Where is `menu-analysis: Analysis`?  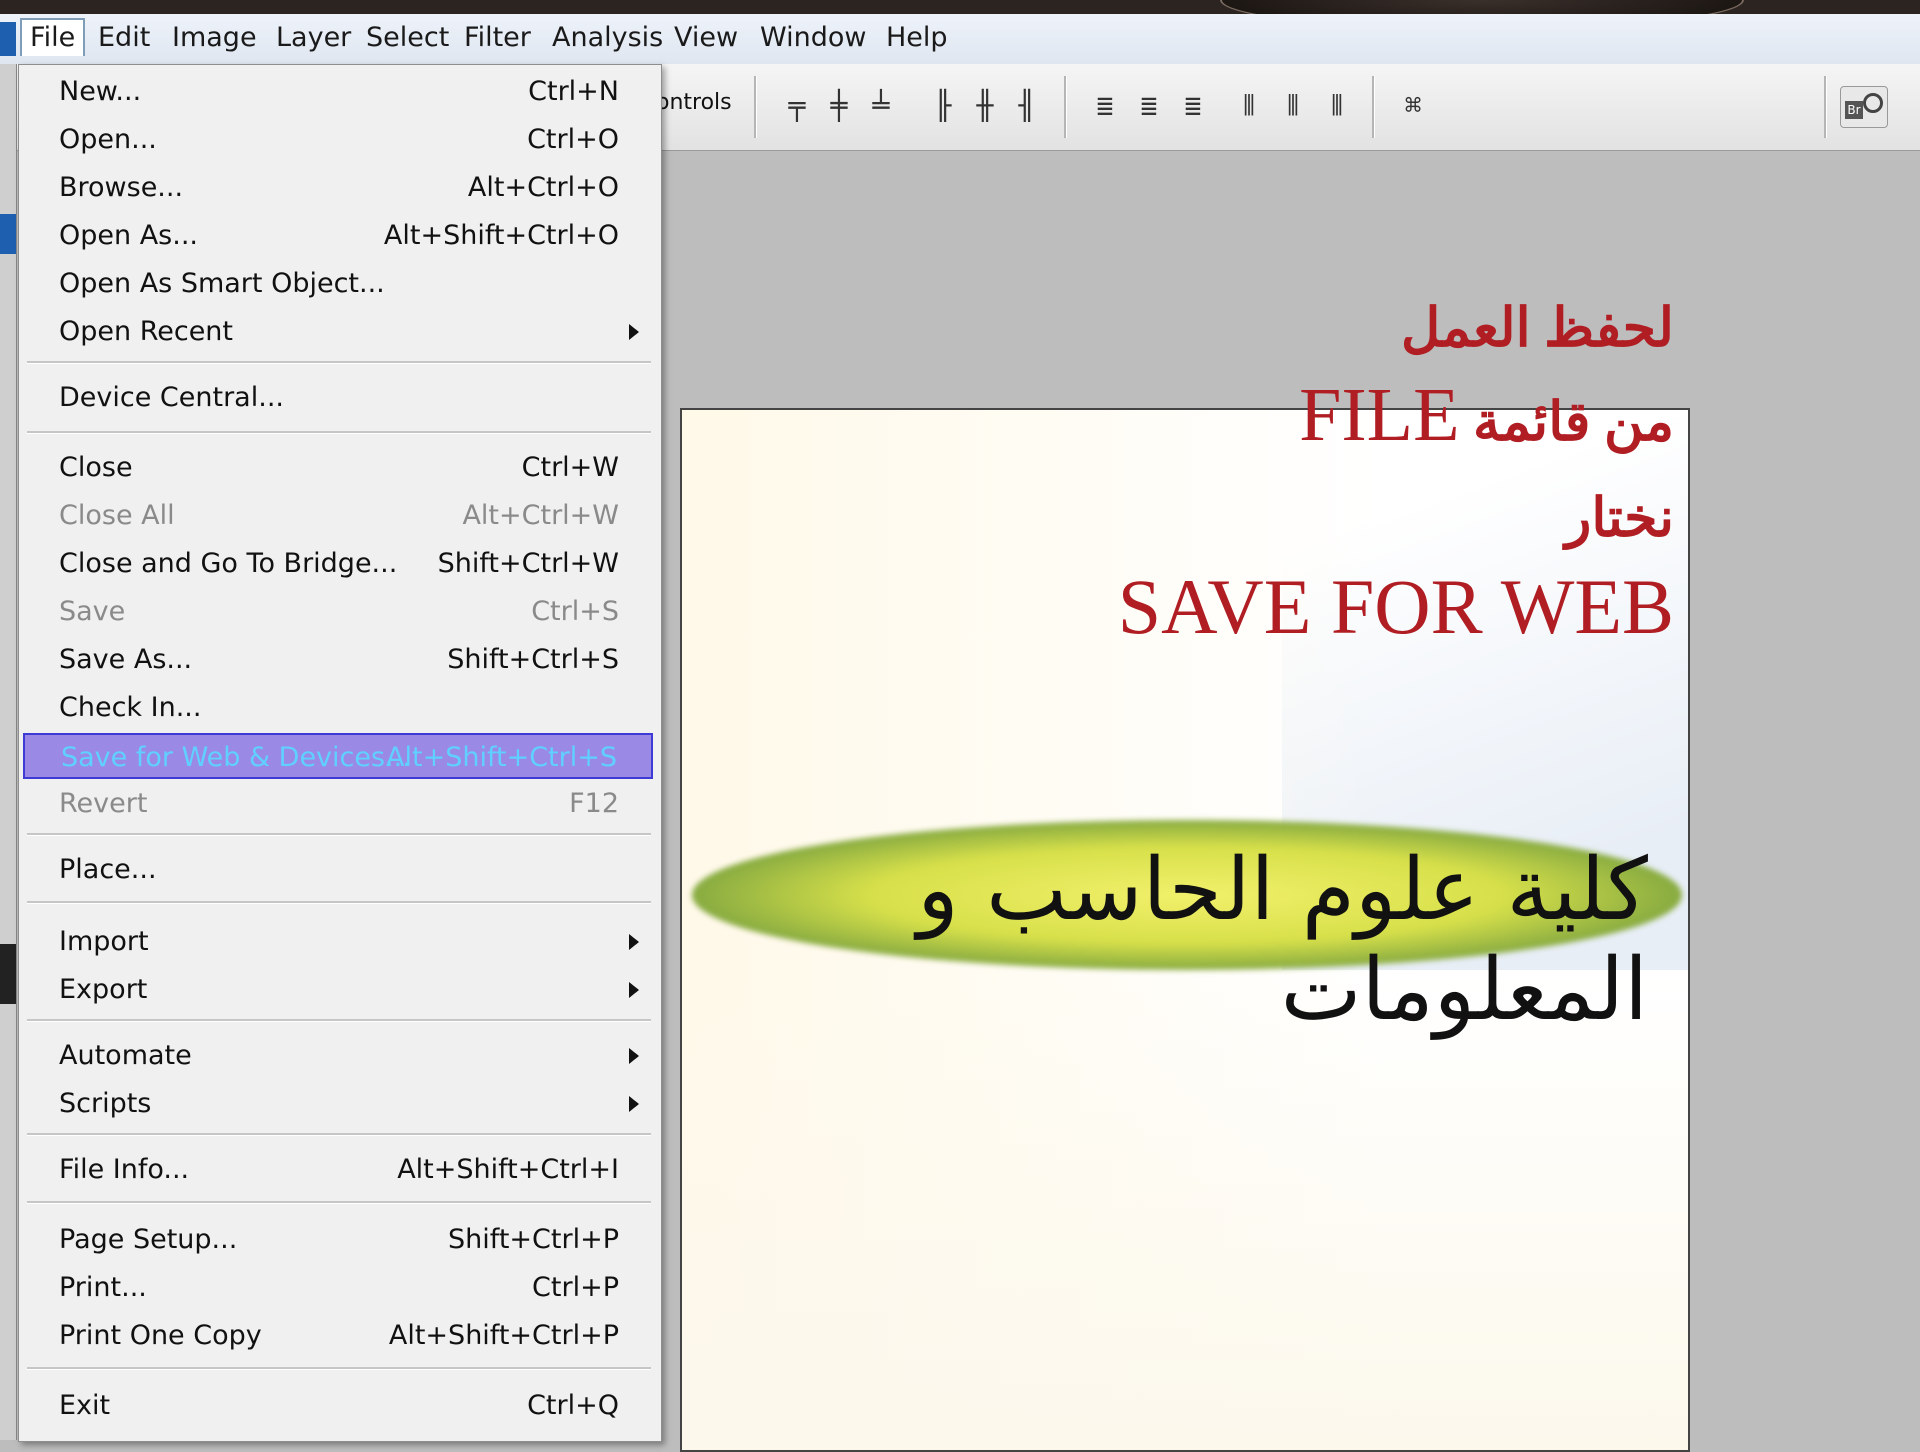 menu-analysis: Analysis is located at coordinates (607, 38).